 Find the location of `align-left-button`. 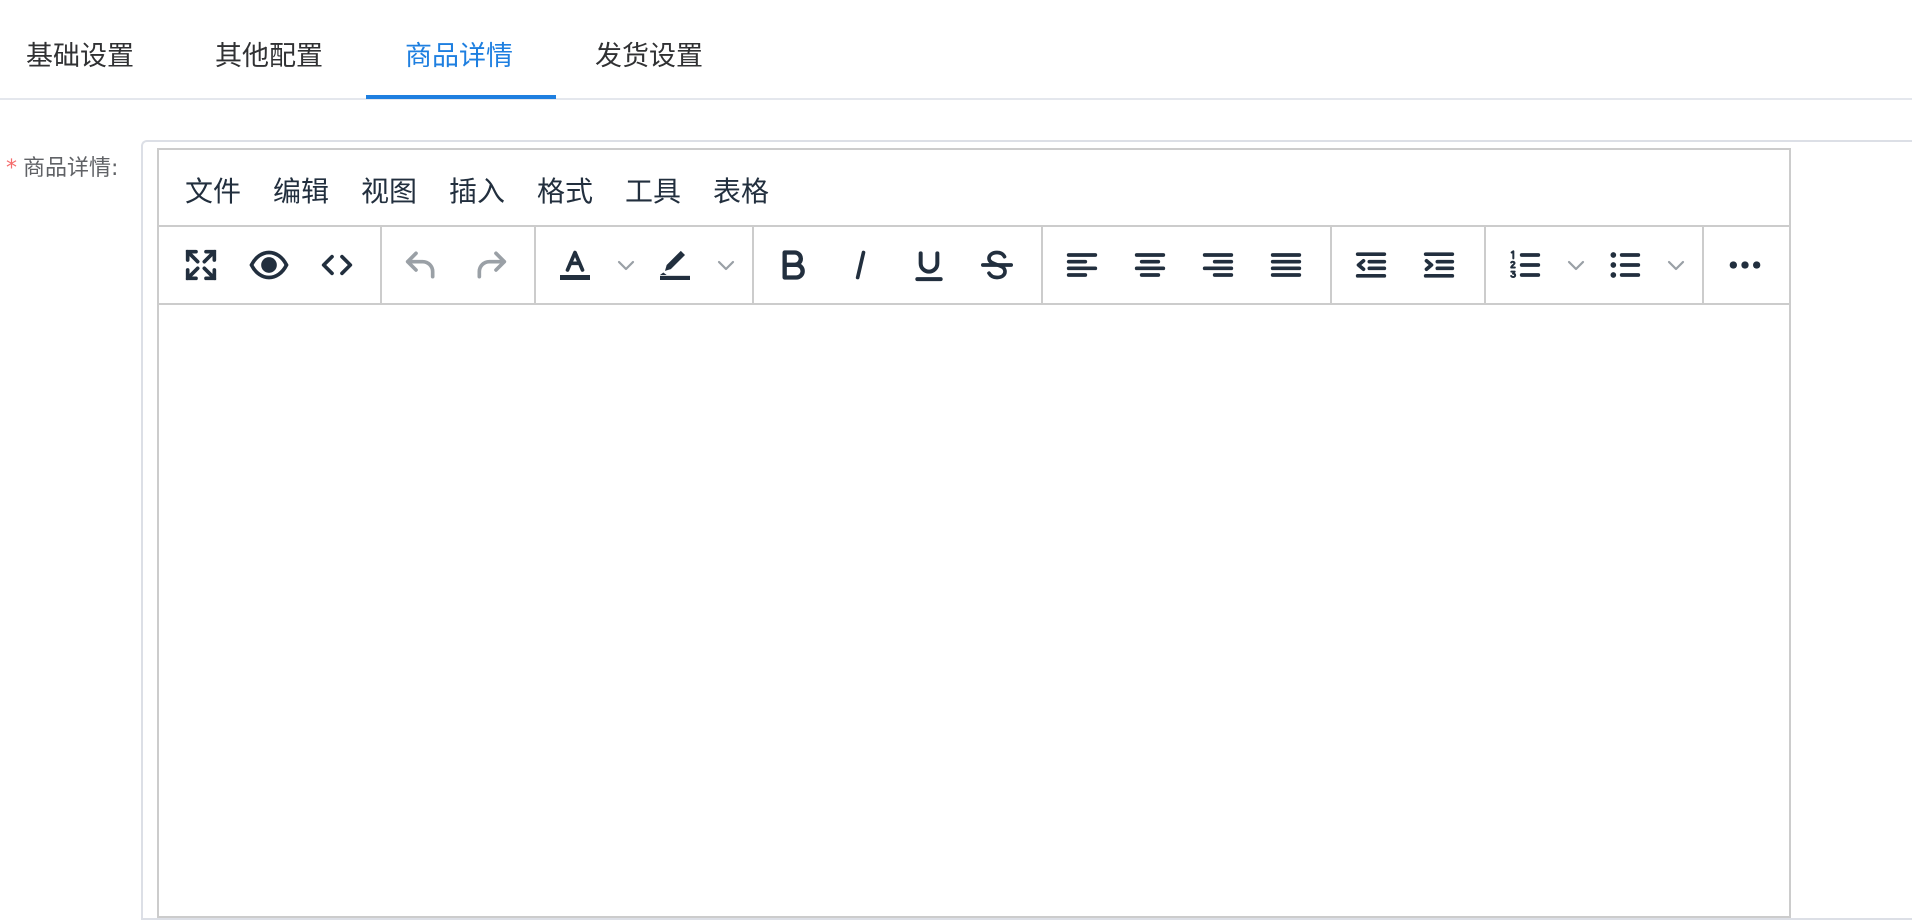

align-left-button is located at coordinates (1082, 265).